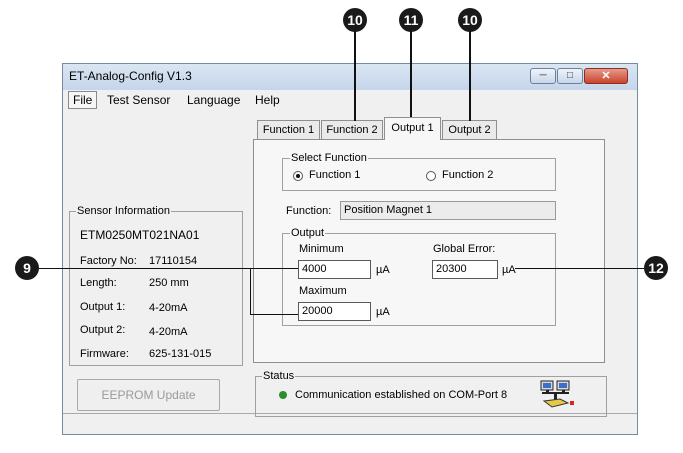 The height and width of the screenshot is (453, 683). Describe the element at coordinates (383, 312) in the screenshot. I see `maximum-unit: µA` at that location.